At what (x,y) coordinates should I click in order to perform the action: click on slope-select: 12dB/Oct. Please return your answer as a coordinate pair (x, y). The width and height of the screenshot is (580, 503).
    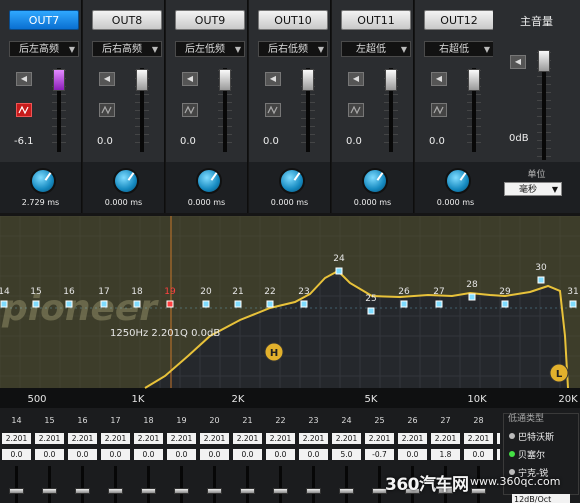
    Looking at the image, I should click on (541, 498).